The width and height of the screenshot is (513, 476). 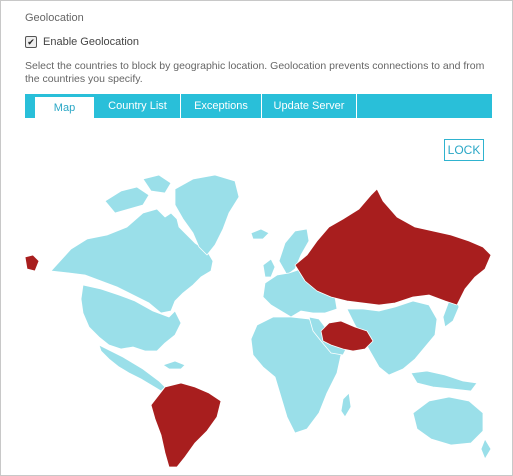 I want to click on country-south-america, so click(x=186, y=425).